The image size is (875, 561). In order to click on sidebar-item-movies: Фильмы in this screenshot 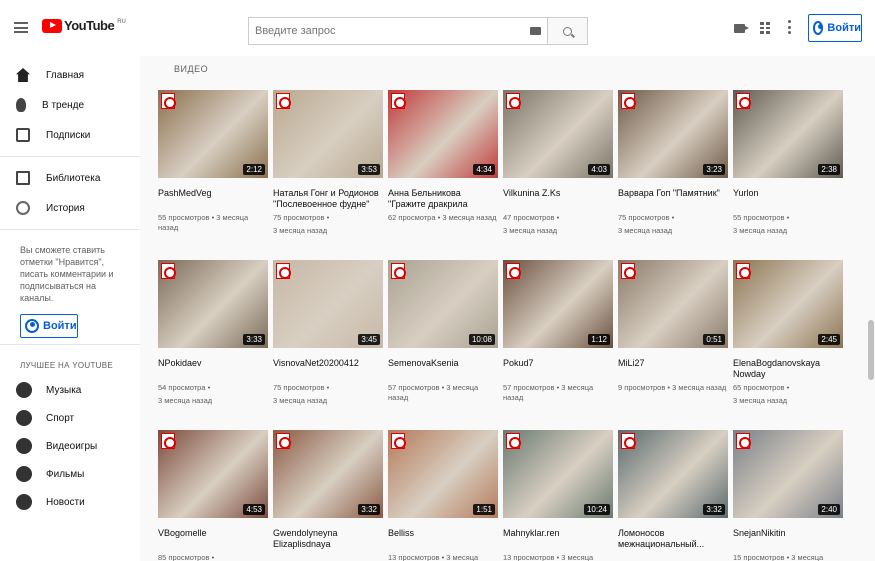, I will do `click(70, 474)`.